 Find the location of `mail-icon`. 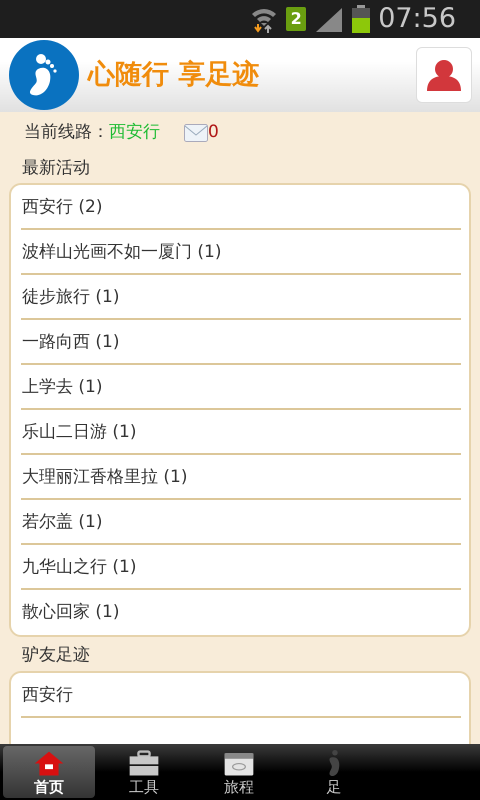

mail-icon is located at coordinates (196, 133).